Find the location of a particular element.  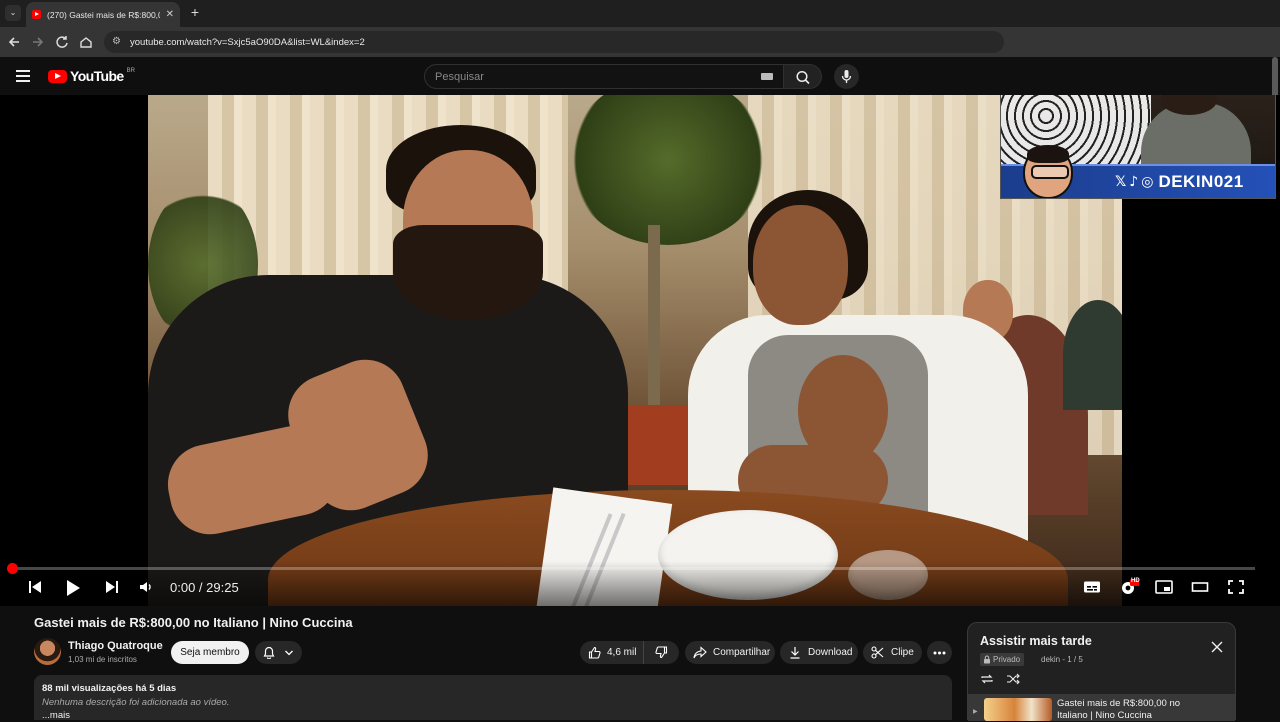

close-tab-icon: ✕ is located at coordinates (170, 14).